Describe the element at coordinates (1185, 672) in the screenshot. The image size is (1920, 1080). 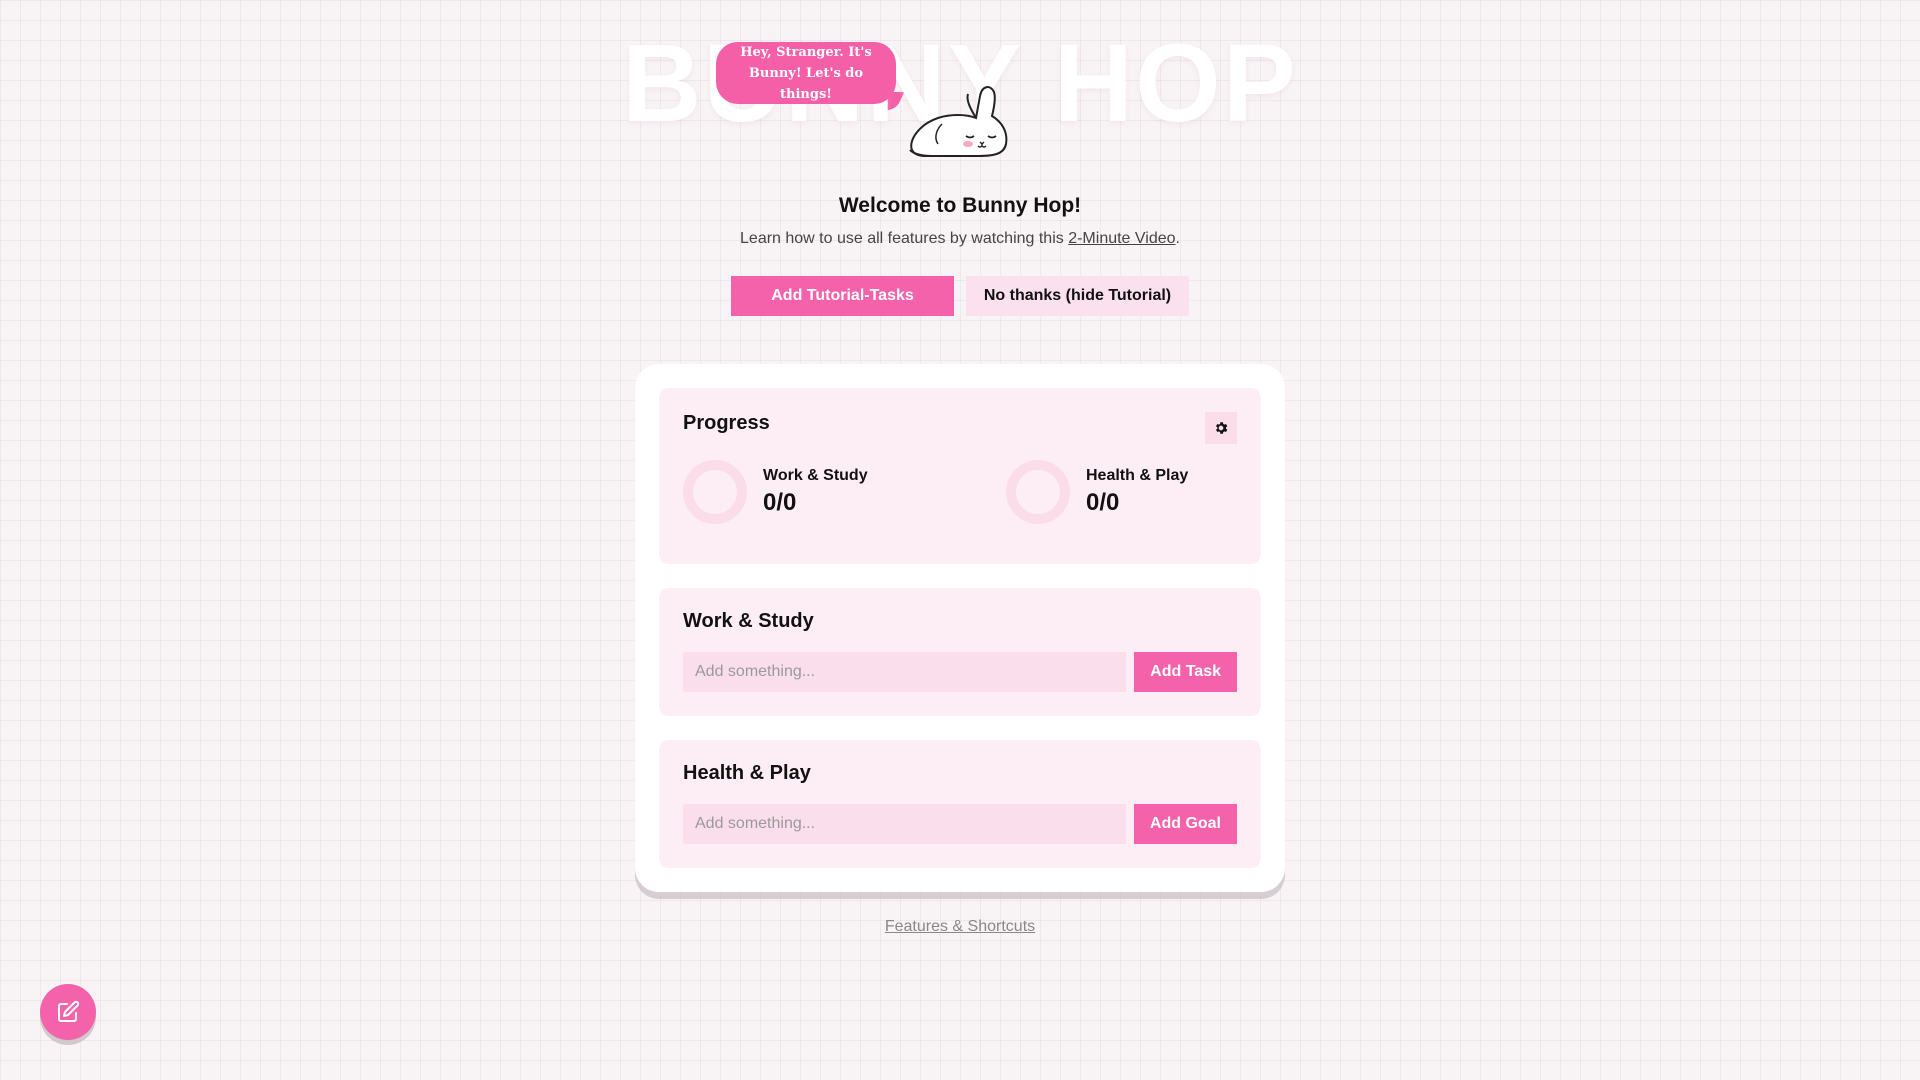
I see `add-task-button: Add Task` at that location.